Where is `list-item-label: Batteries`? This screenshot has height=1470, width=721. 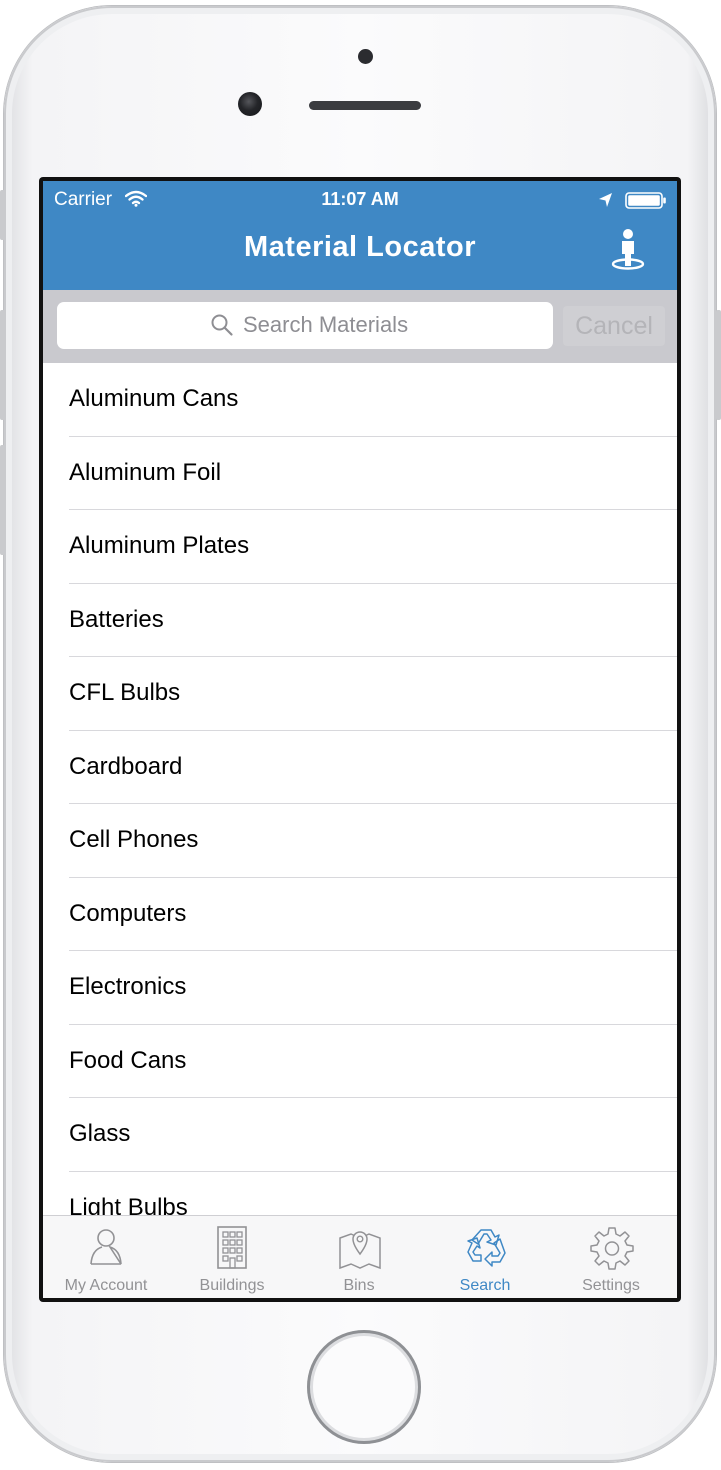
list-item-label: Batteries is located at coordinates (116, 619).